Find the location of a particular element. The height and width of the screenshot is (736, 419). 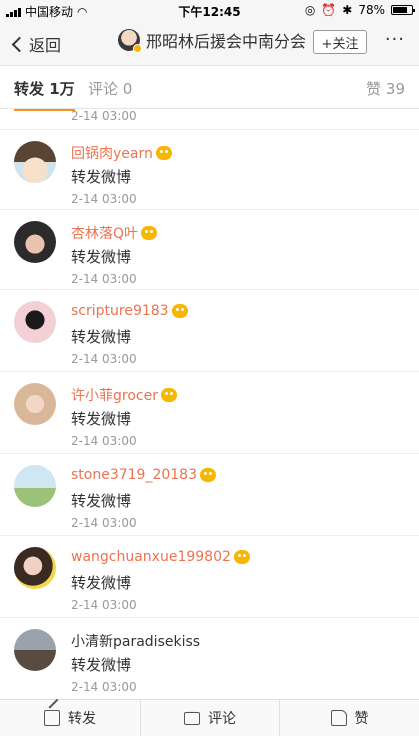

page-title: 邢昭林后援会中南分会 is located at coordinates (212, 40).